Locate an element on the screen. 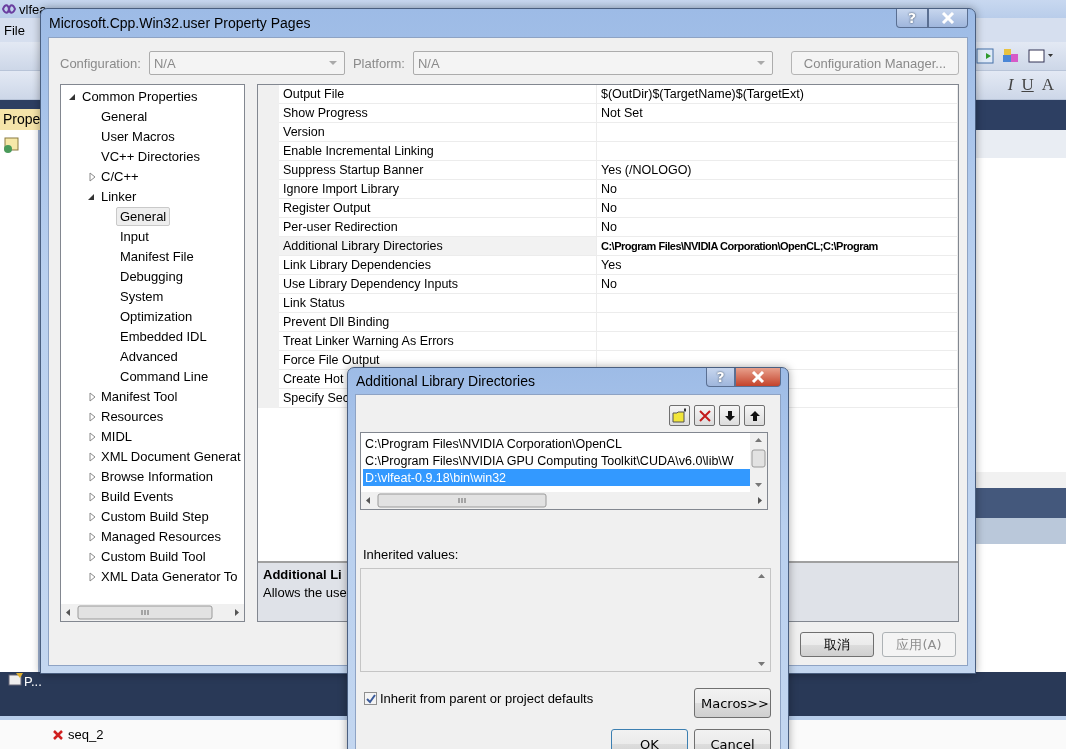  description-text: Allows the use is located at coordinates (305, 592).